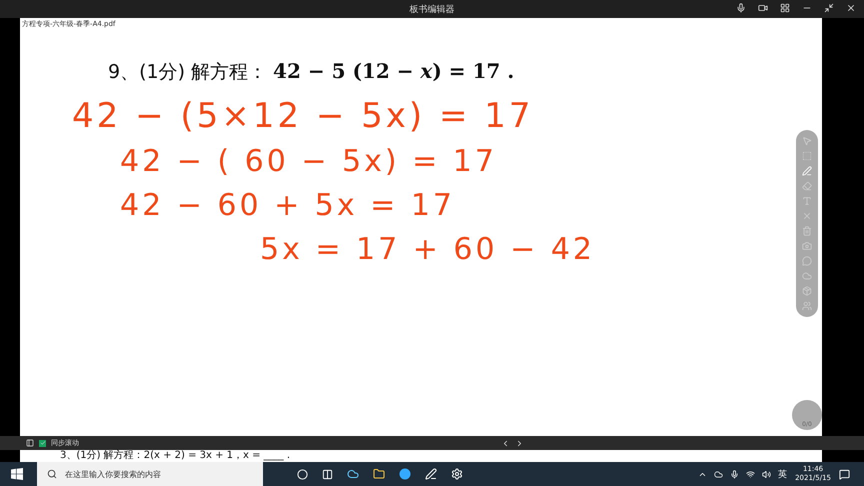 The image size is (864, 486). I want to click on handwritten-line: 5x = 17 + 60 − 42, so click(427, 250).